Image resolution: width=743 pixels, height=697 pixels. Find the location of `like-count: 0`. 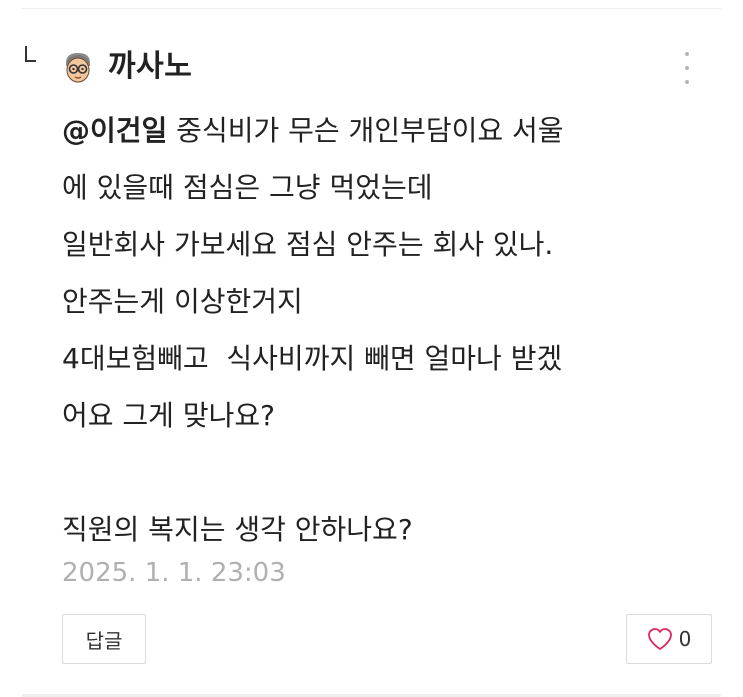

like-count: 0 is located at coordinates (685, 639).